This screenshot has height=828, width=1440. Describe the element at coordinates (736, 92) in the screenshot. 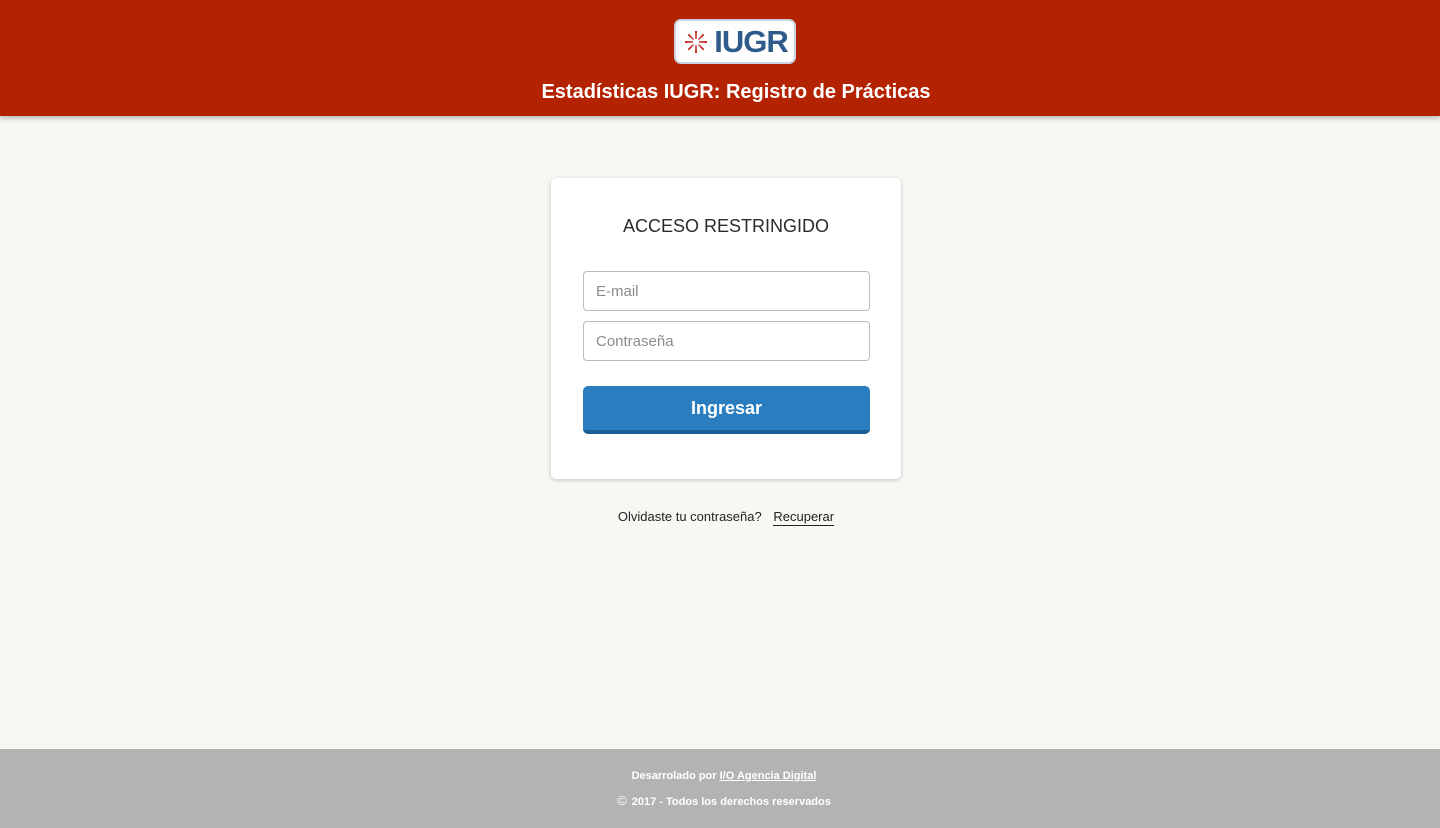

I see `site-title: Estadísticas IUGR: Registro de Prácticas` at that location.